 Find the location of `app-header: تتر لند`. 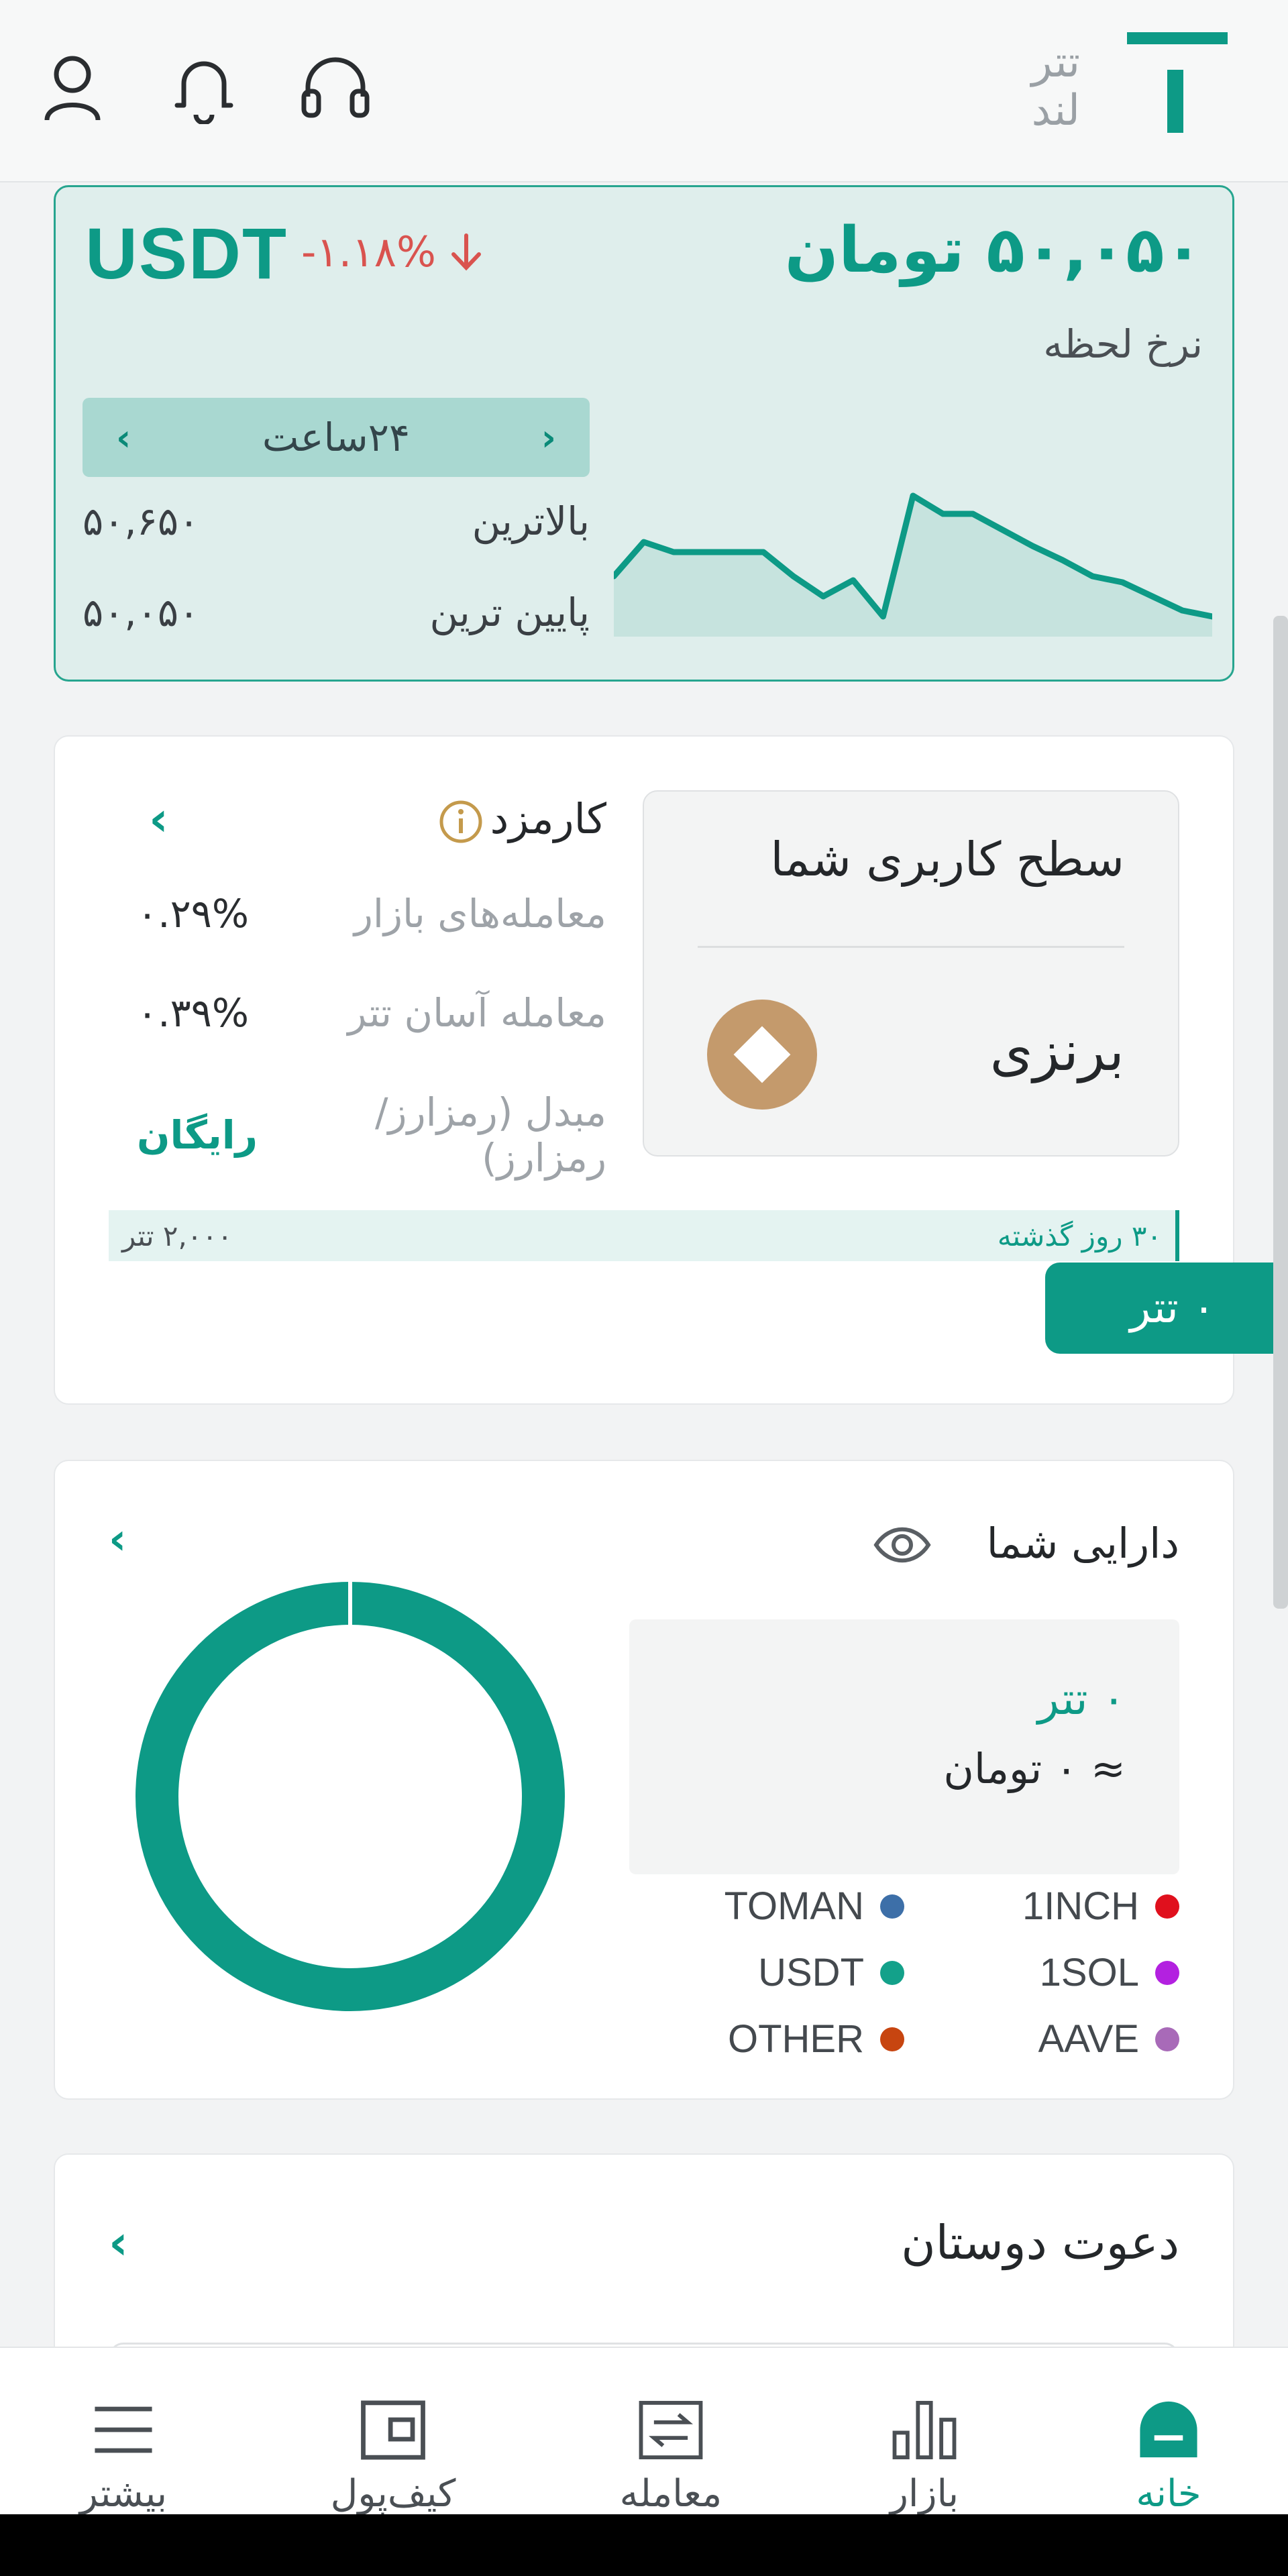

app-header: تتر لند is located at coordinates (644, 91).